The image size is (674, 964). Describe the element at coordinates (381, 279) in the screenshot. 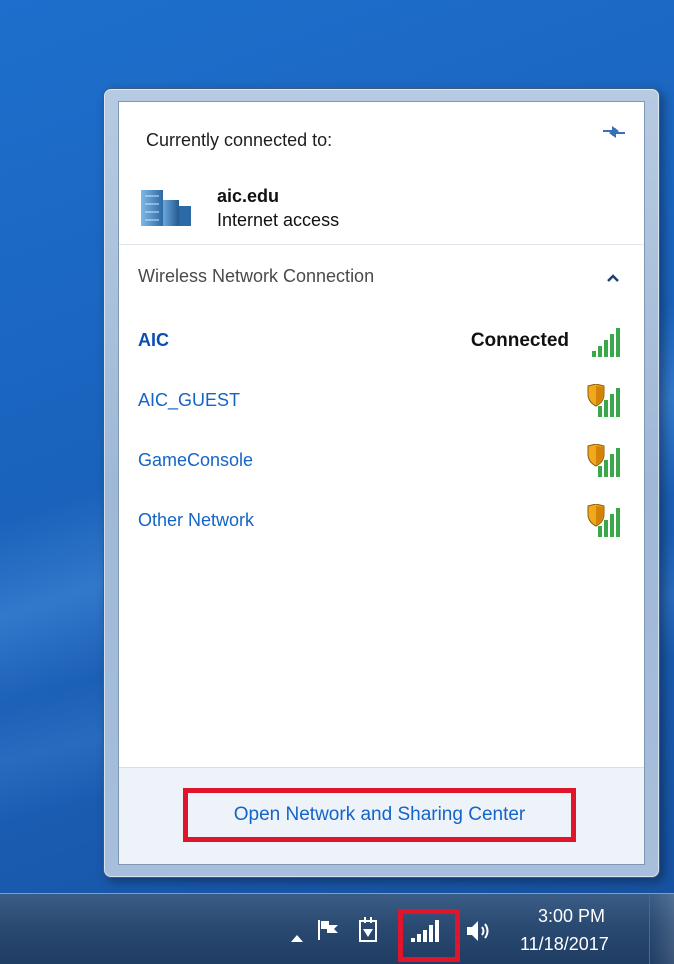

I see `wireless-section-header: Wireless Network Connection` at that location.